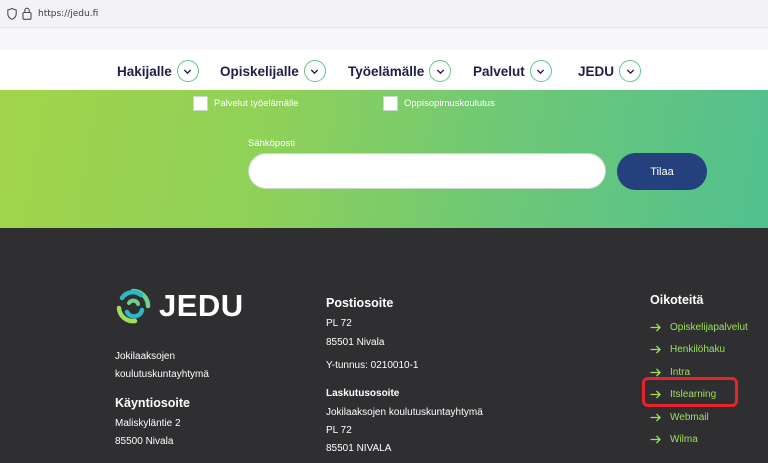 The image size is (768, 463). What do you see at coordinates (662, 171) in the screenshot?
I see `subscribe-button: Tilaa` at bounding box center [662, 171].